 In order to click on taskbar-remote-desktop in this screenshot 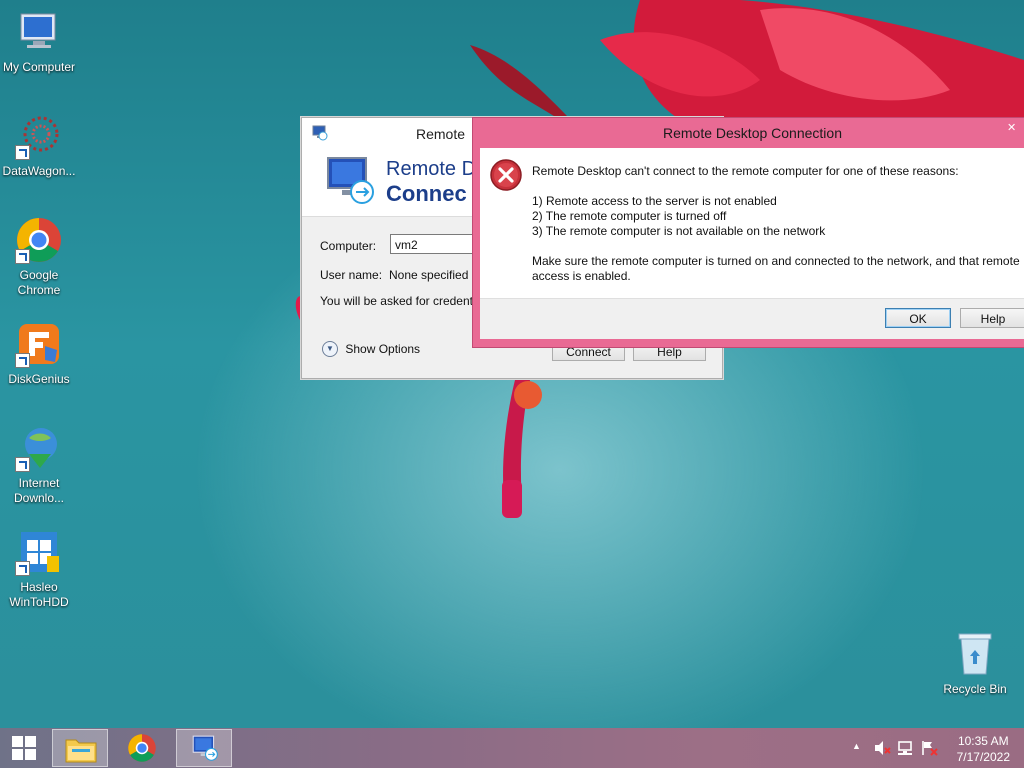, I will do `click(204, 748)`.